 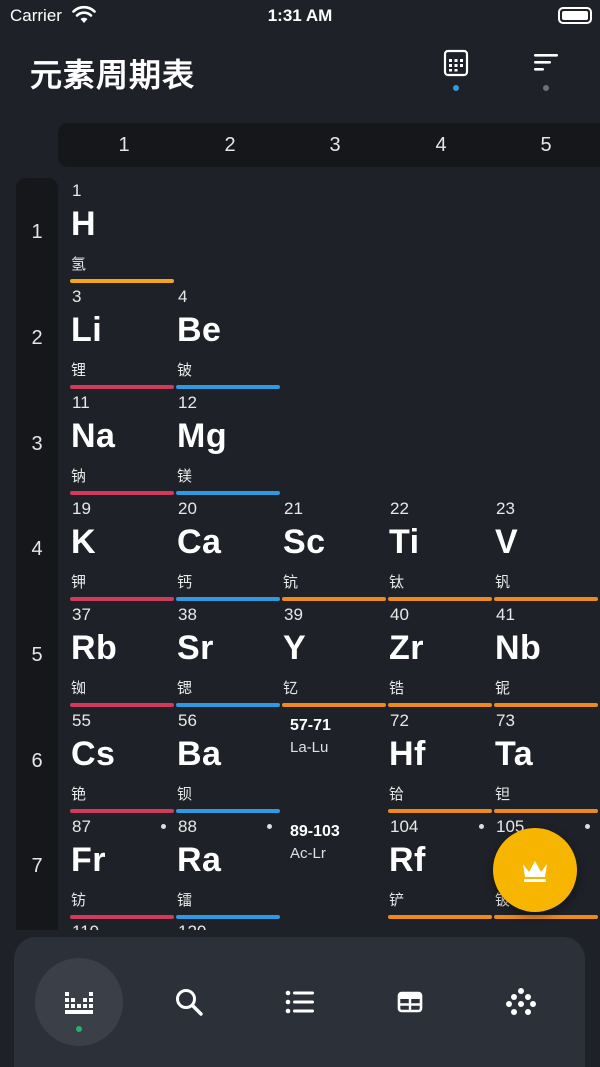 I want to click on status-time: 1:31 AM, so click(x=300, y=15).